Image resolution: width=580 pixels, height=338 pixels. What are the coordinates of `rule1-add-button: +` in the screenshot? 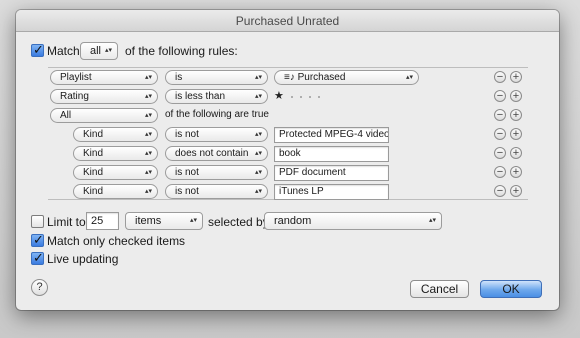 It's located at (516, 77).